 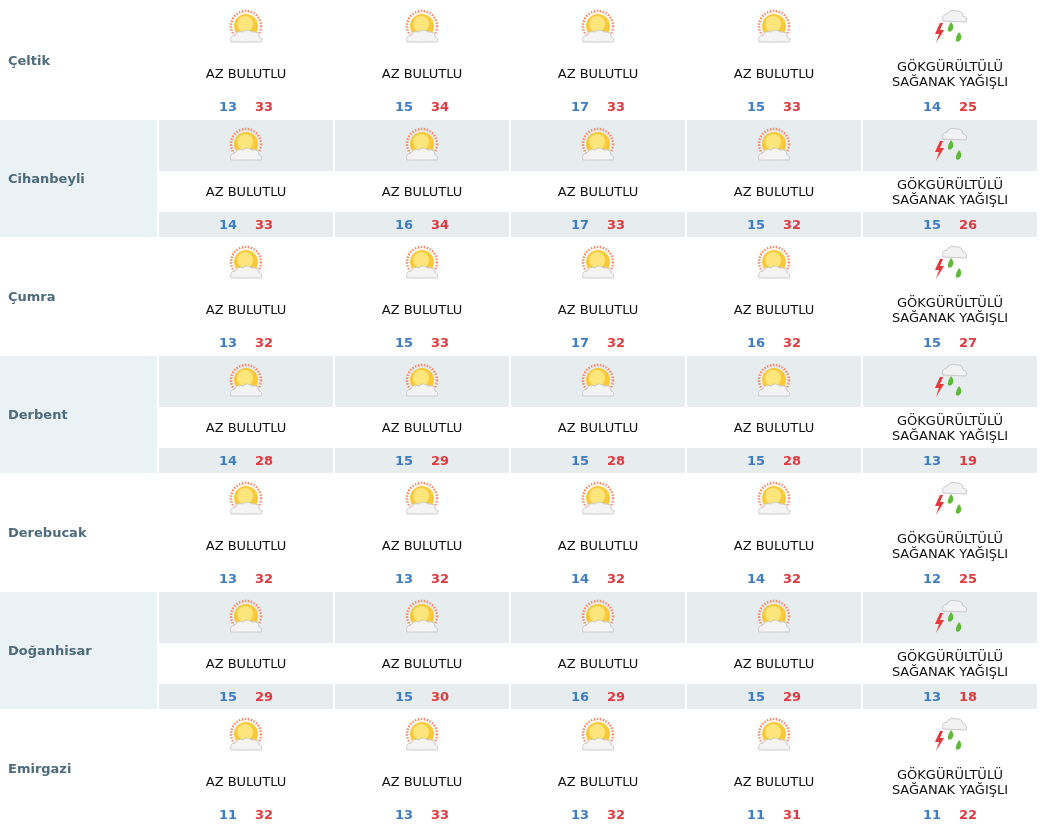 What do you see at coordinates (440, 696) in the screenshot?
I see `high-temperature: 30` at bounding box center [440, 696].